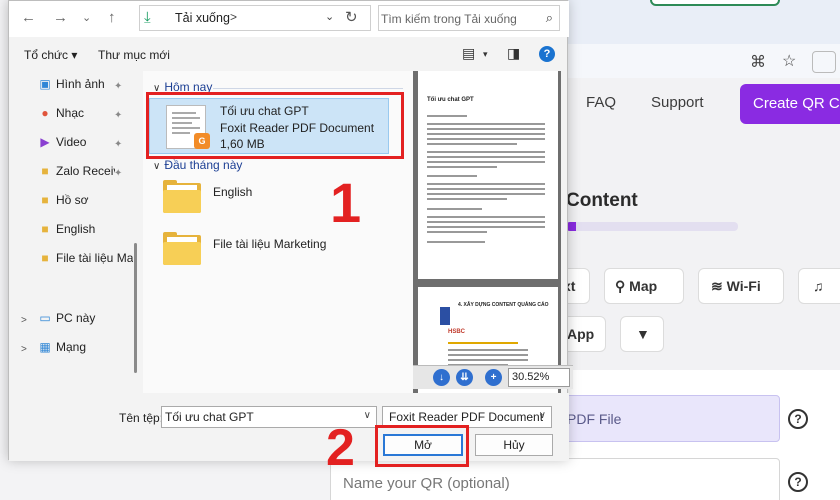 The height and width of the screenshot is (500, 840). What do you see at coordinates (758, 62) in the screenshot?
I see `translate-icon: ⌘` at bounding box center [758, 62].